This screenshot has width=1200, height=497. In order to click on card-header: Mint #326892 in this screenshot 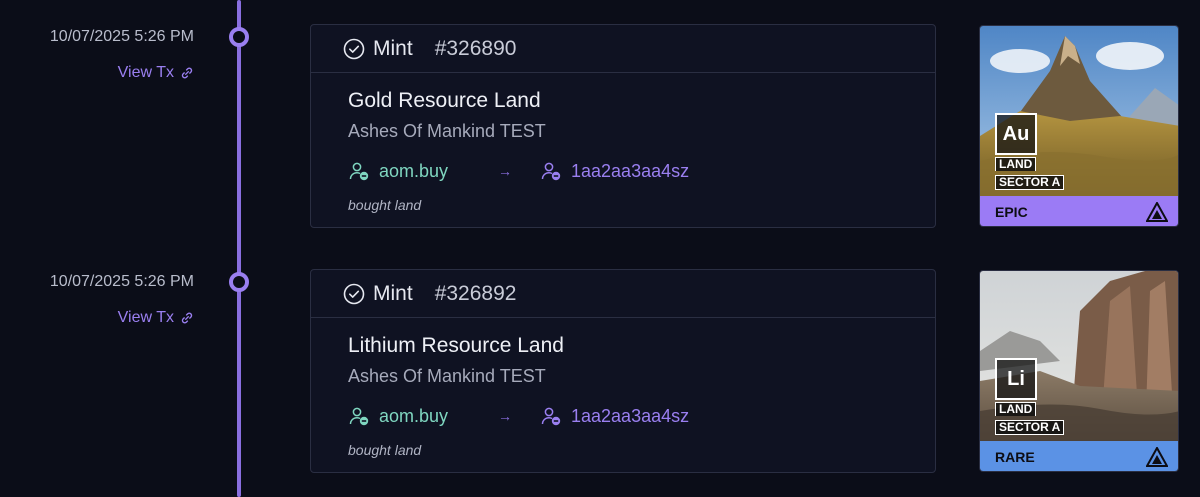, I will do `click(623, 294)`.